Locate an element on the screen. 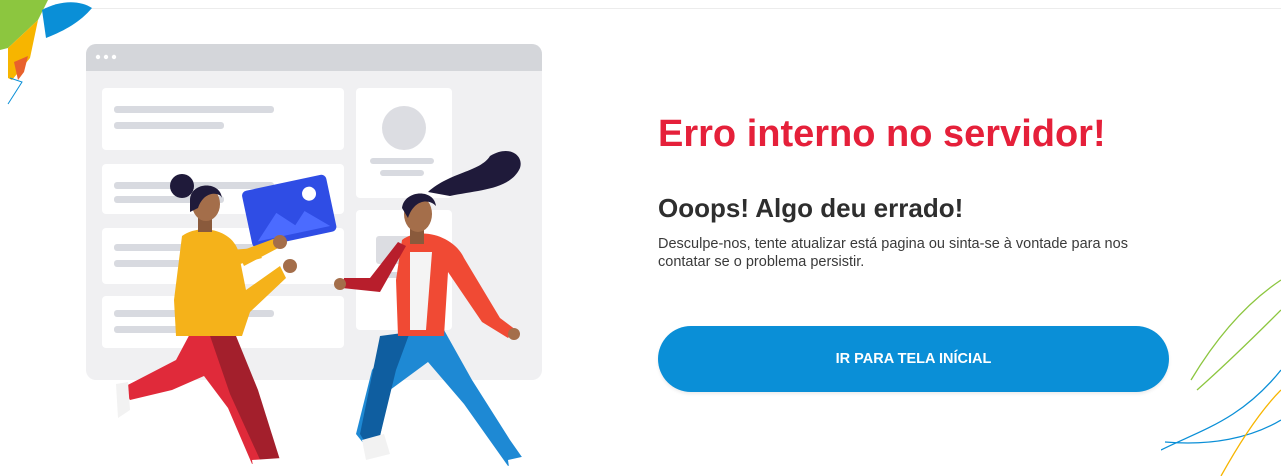  error-title: Erro interno no servidor! is located at coordinates (882, 134).